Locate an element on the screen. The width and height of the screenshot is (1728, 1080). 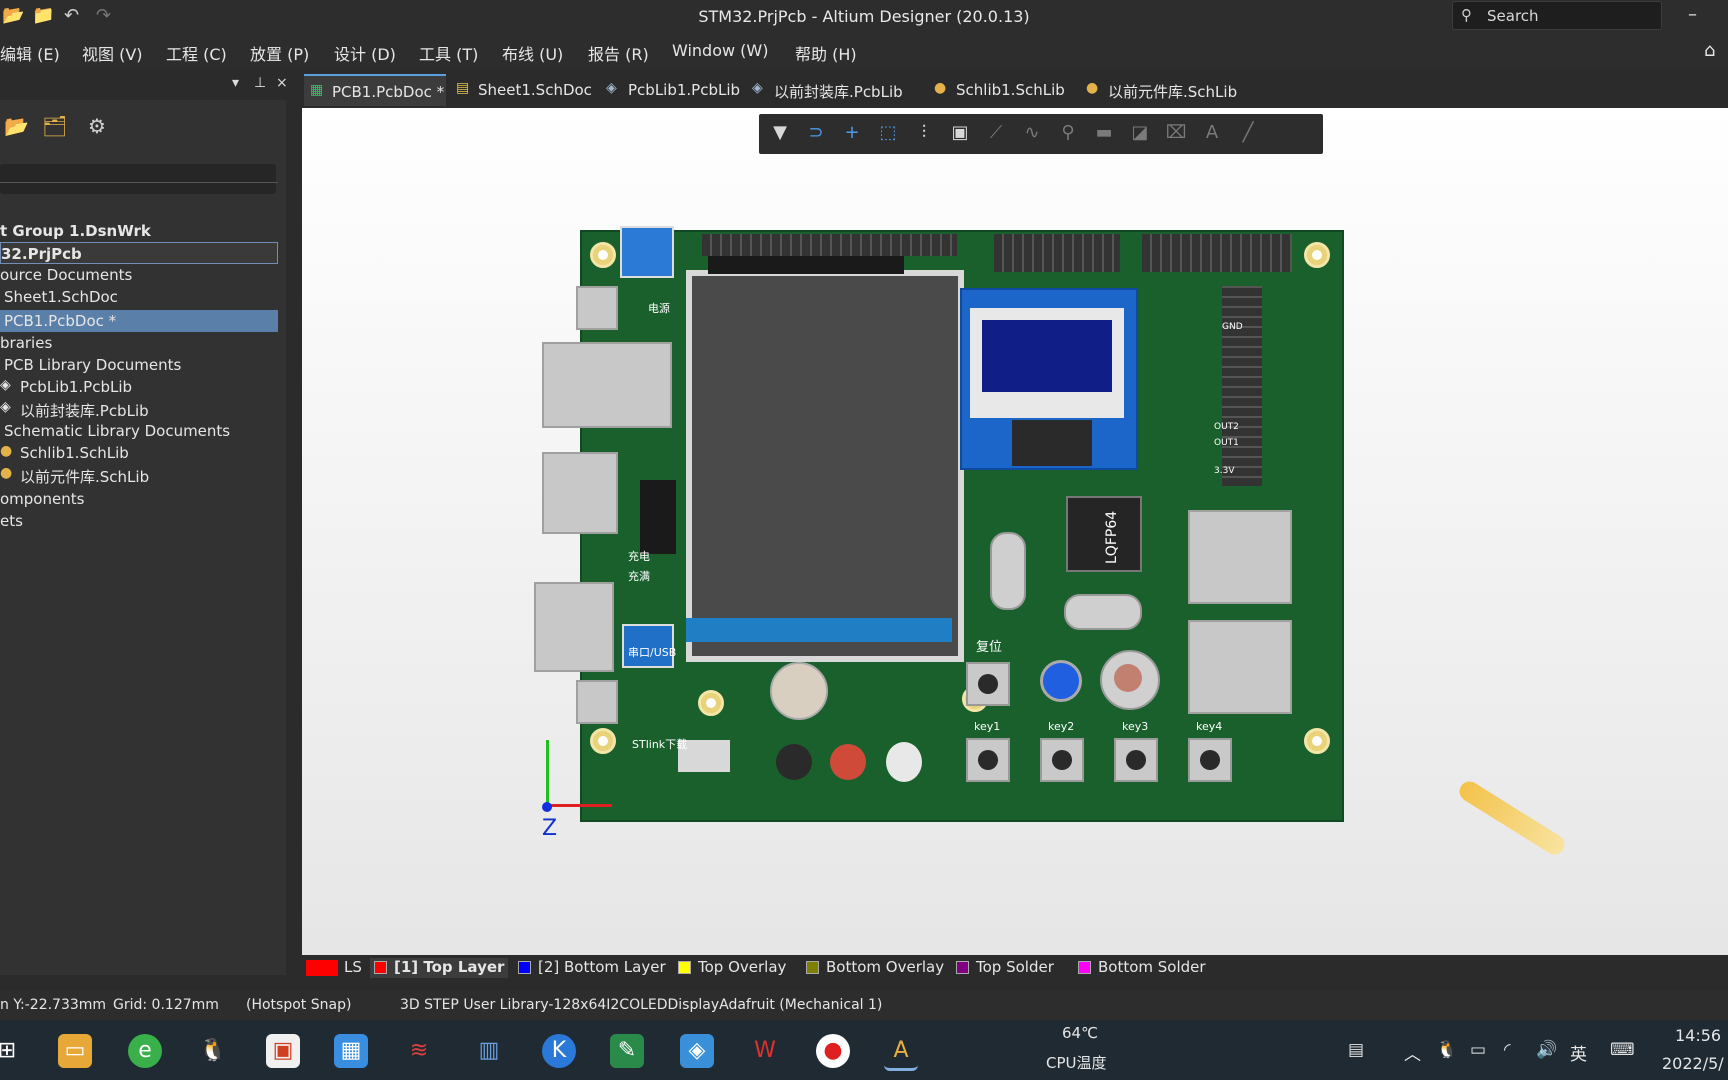
select-rect-icon: ⬚ is located at coordinates (888, 134).